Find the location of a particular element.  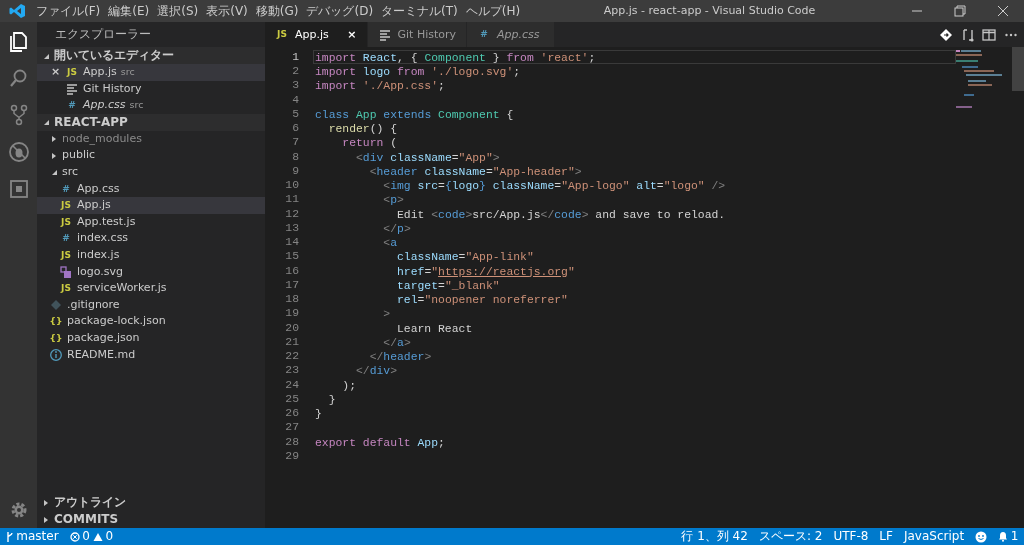

folder-item: src is located at coordinates (151, 172).